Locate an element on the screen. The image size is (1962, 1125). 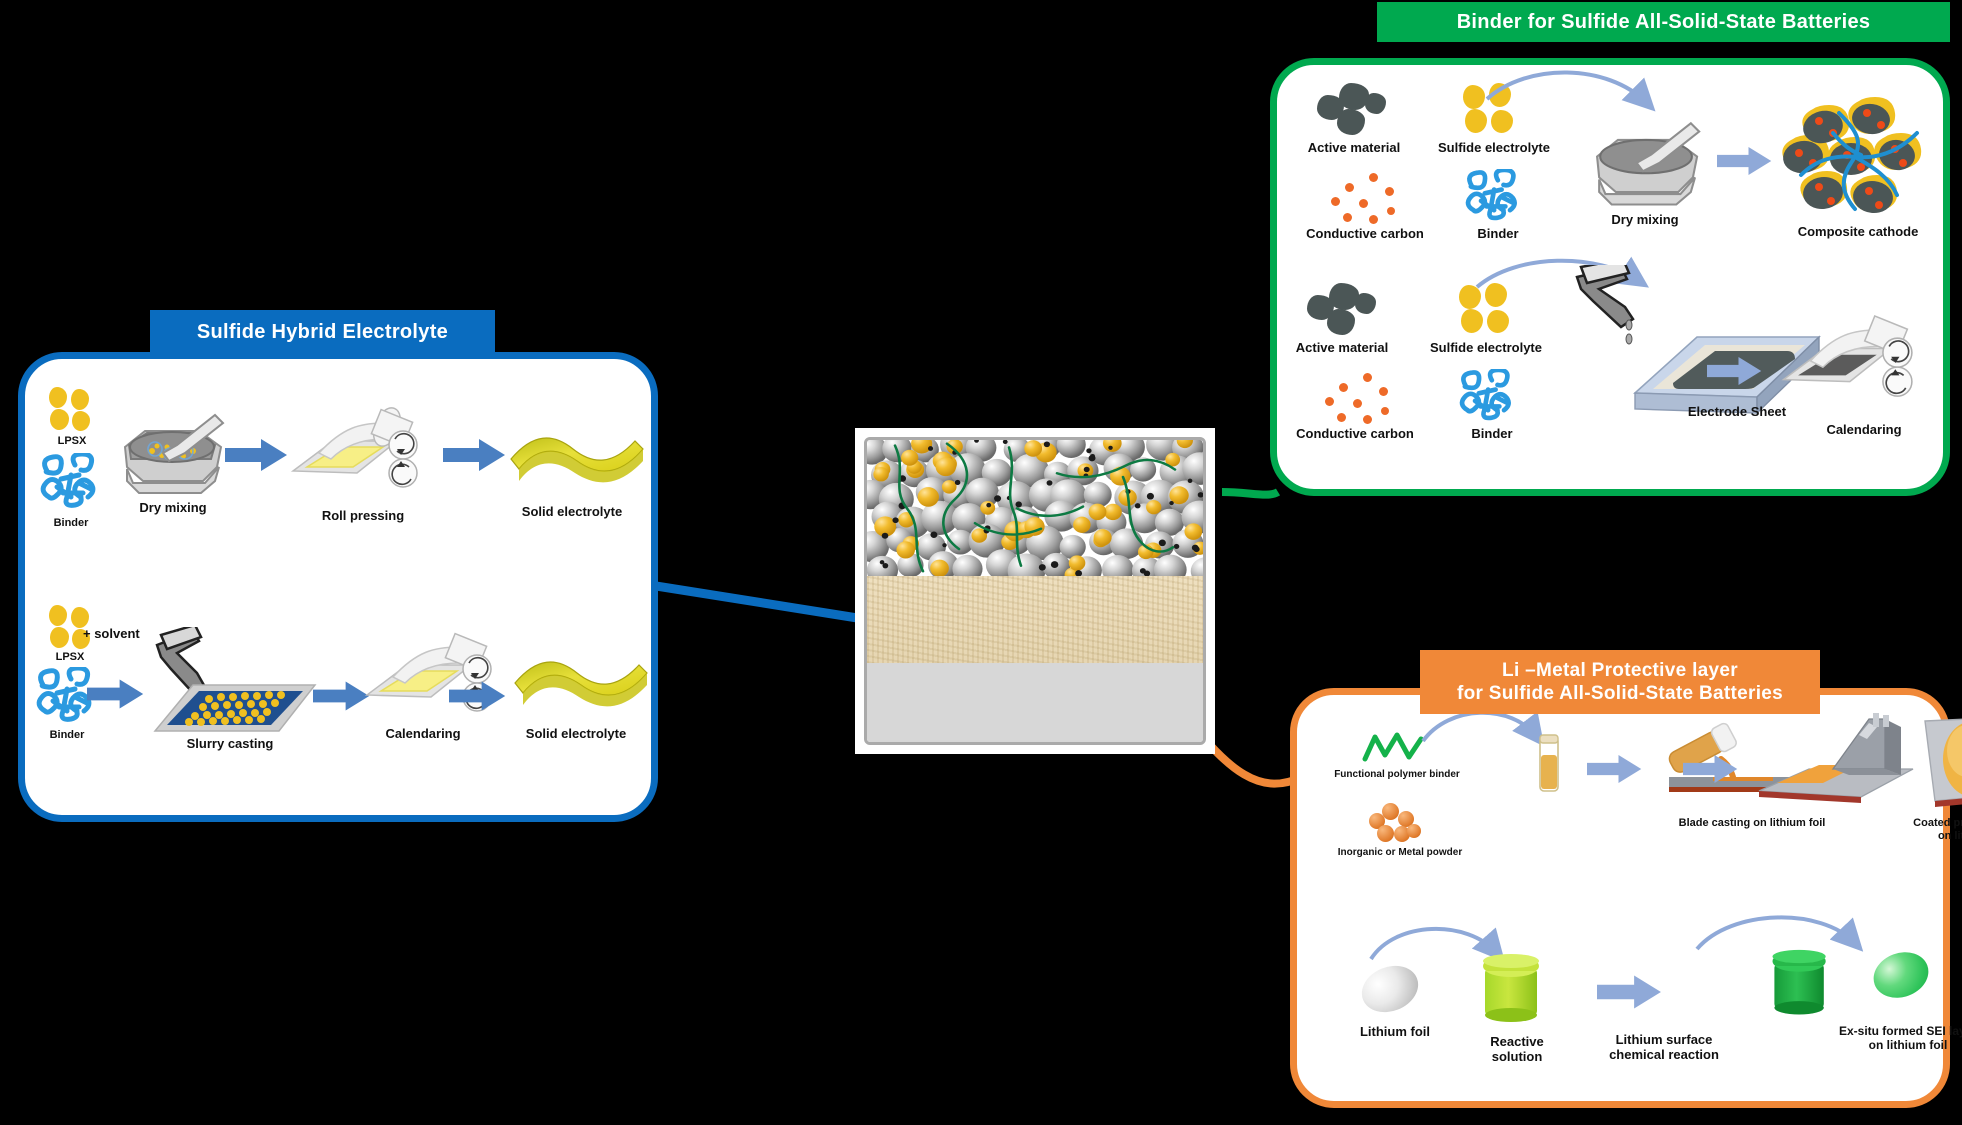
blue-title-text: Sulfide Hybrid Electrolyte is located at coordinates (322, 331).